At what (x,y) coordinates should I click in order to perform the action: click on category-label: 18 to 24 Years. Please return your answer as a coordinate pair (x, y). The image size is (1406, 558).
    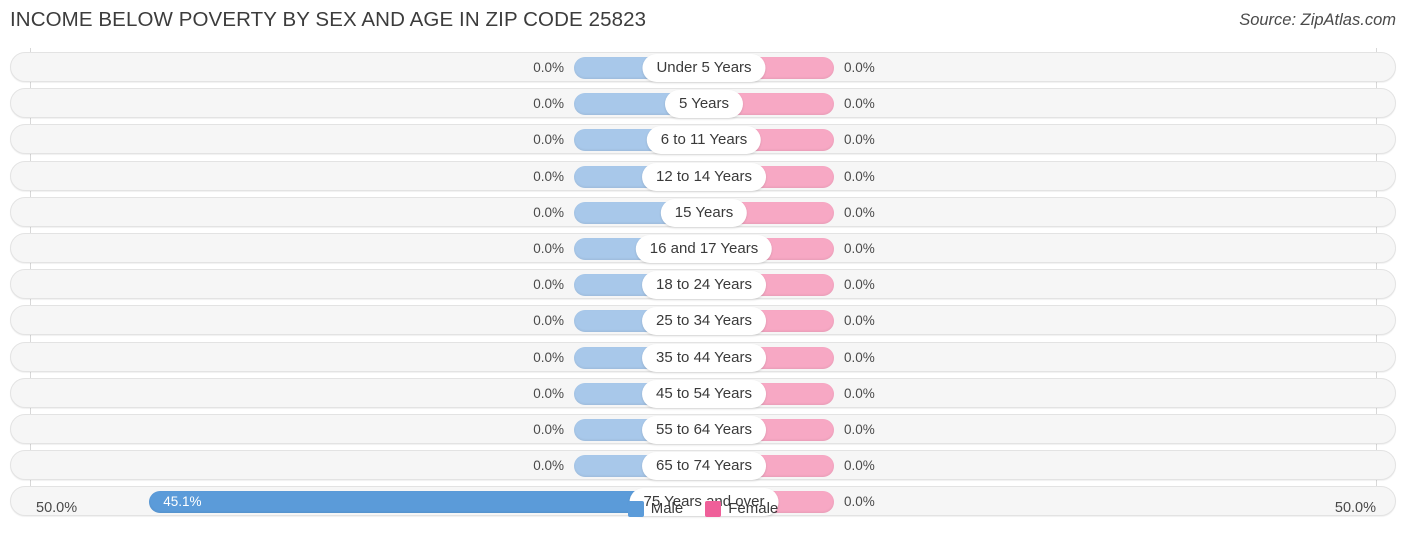
    Looking at the image, I should click on (704, 285).